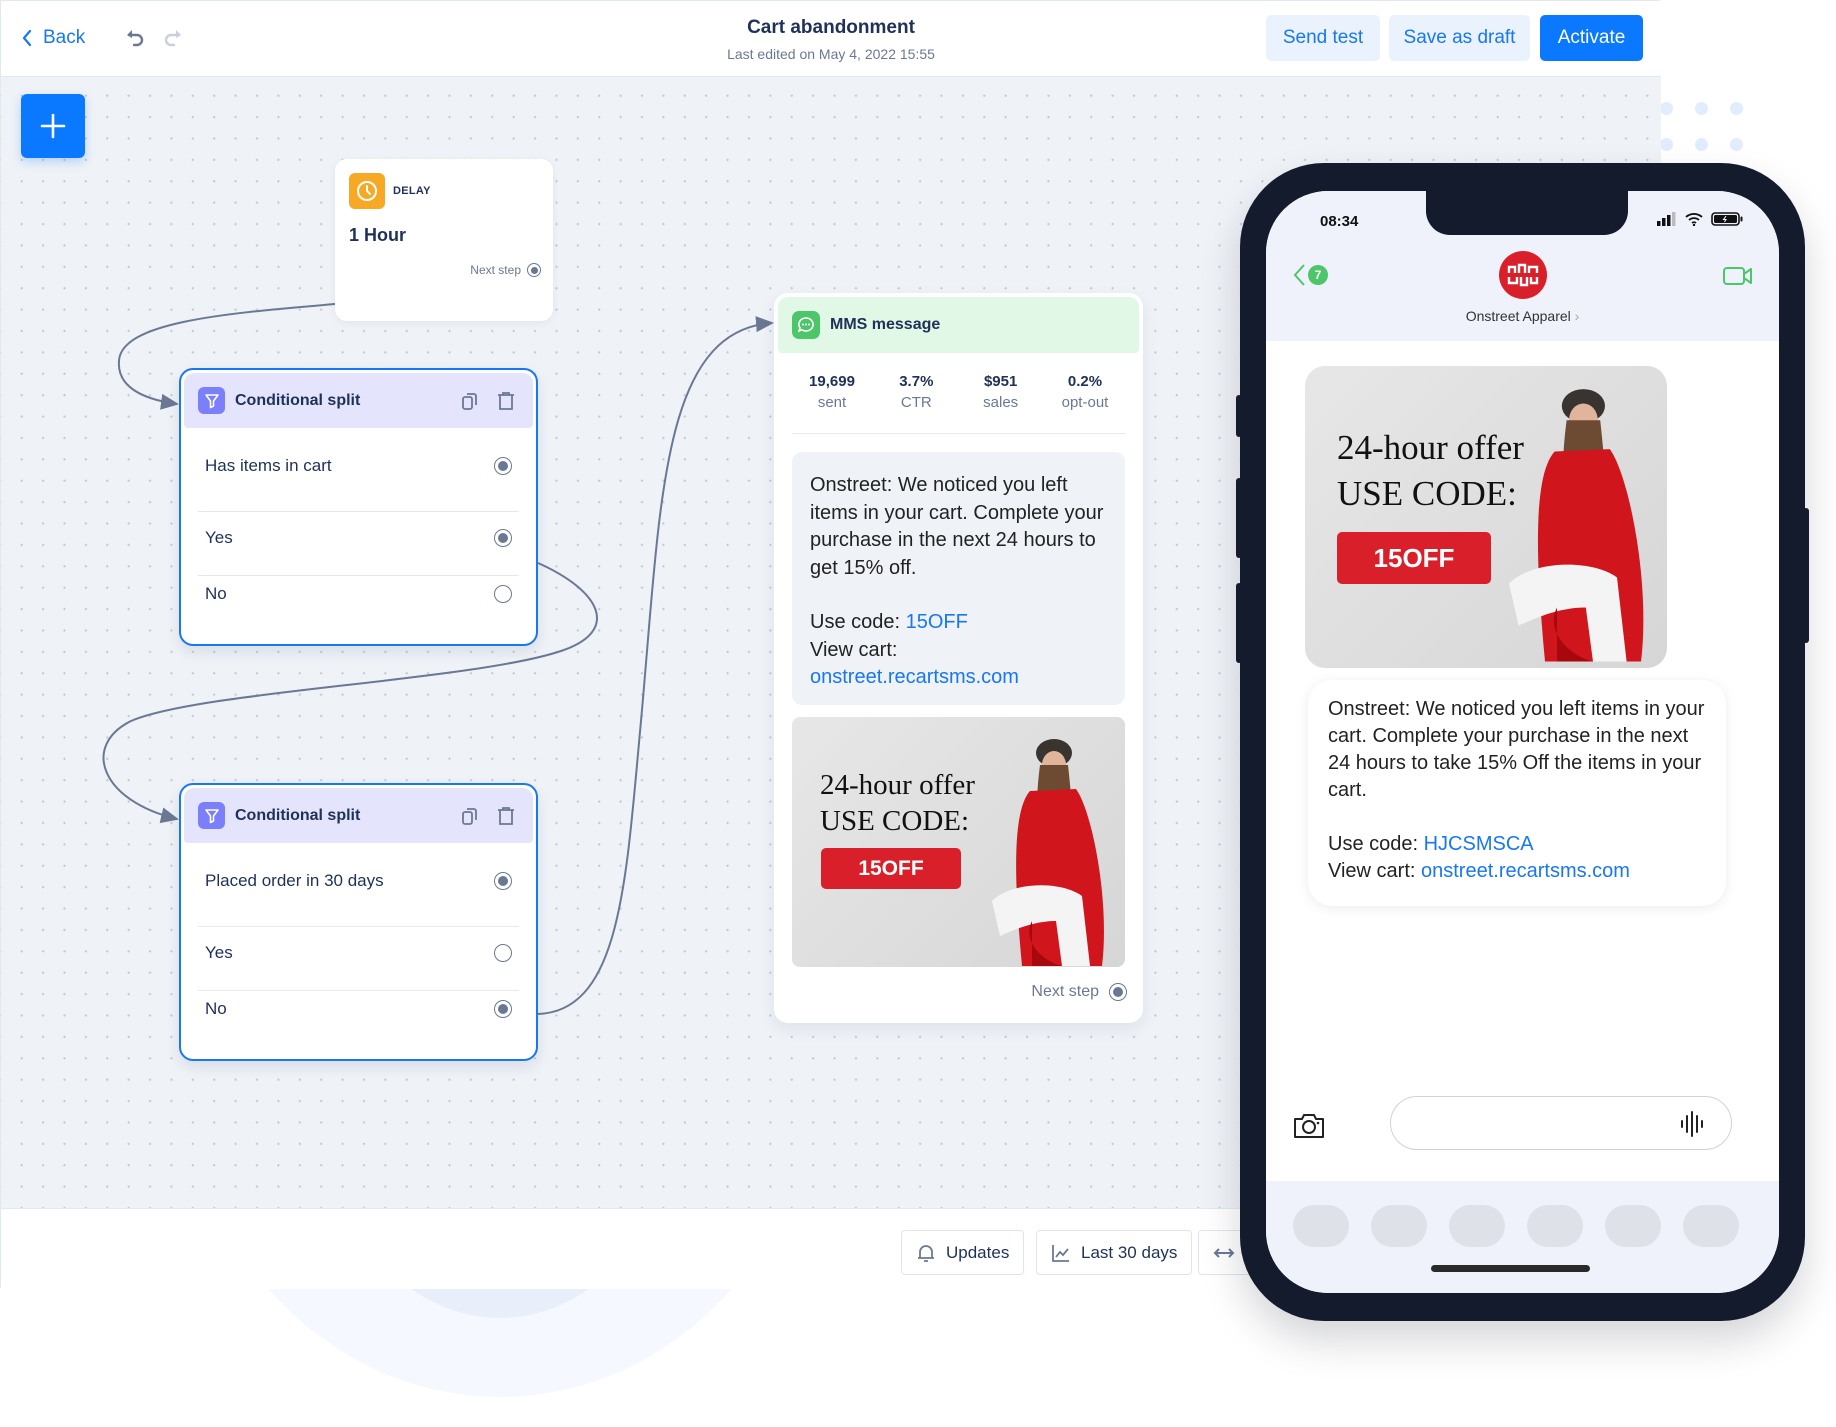 The image size is (1836, 1427). What do you see at coordinates (211, 815) in the screenshot?
I see `filter-icon` at bounding box center [211, 815].